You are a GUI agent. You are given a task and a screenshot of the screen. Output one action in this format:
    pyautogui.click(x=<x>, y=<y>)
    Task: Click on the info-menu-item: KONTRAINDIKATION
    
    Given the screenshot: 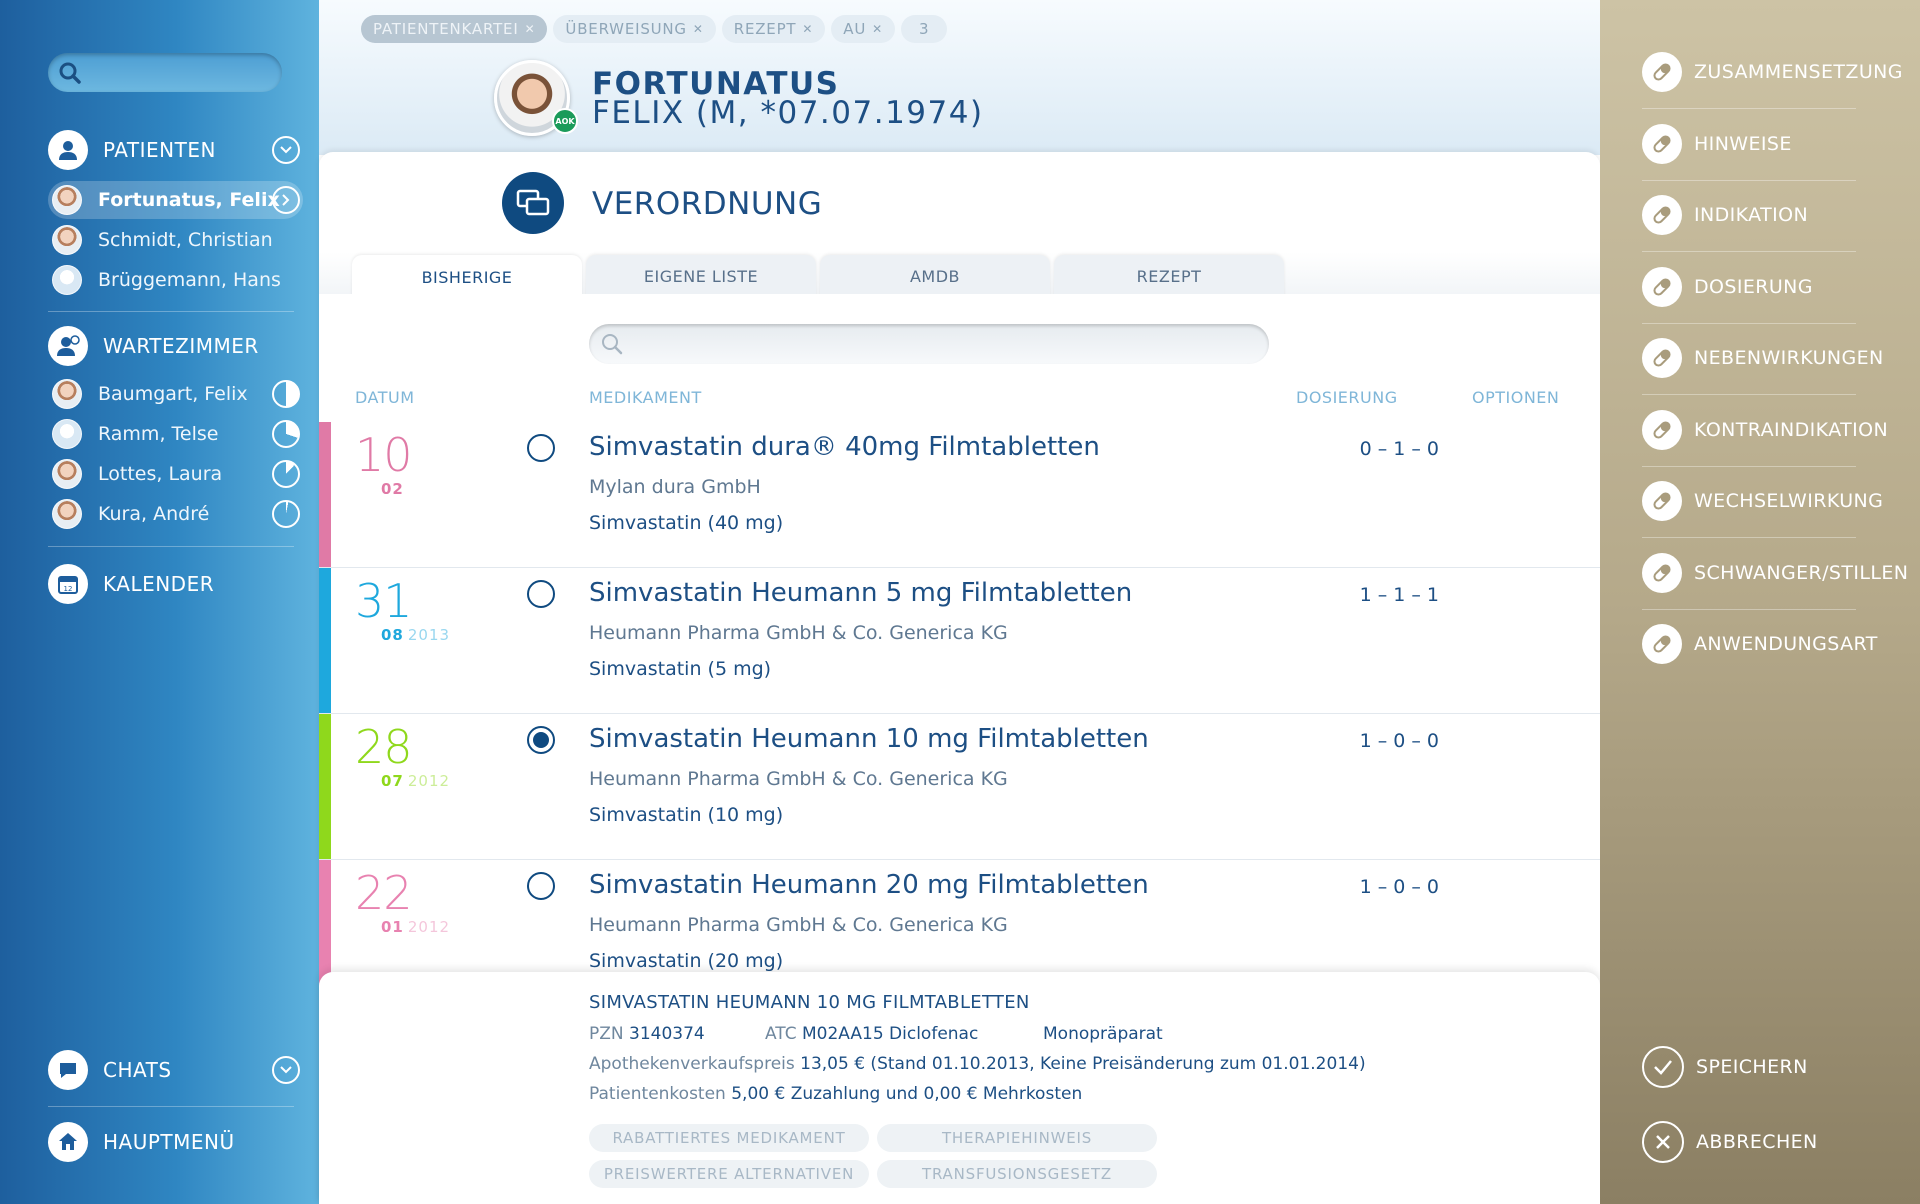 What is the action you would take?
    pyautogui.click(x=1765, y=429)
    